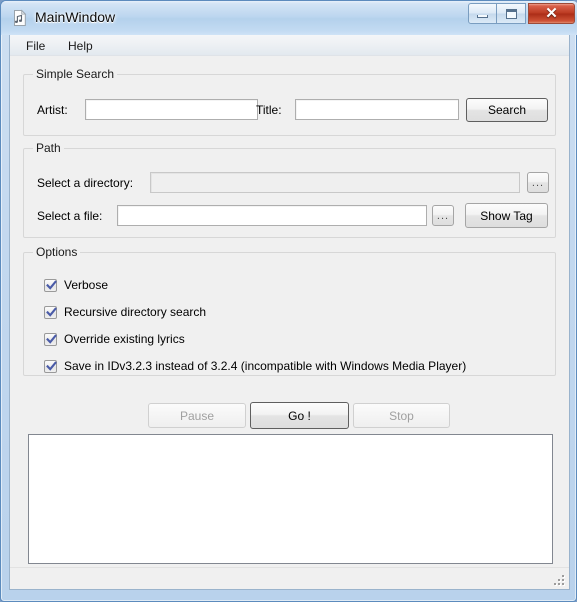 Image resolution: width=577 pixels, height=602 pixels. I want to click on title-label: Title:, so click(269, 110).